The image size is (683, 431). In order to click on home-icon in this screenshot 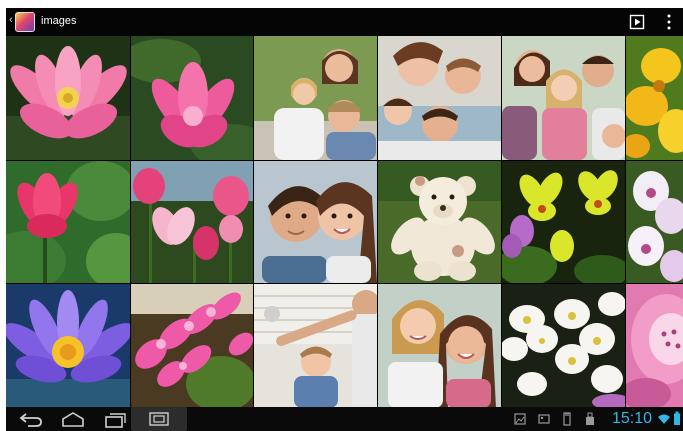, I will do `click(73, 419)`.